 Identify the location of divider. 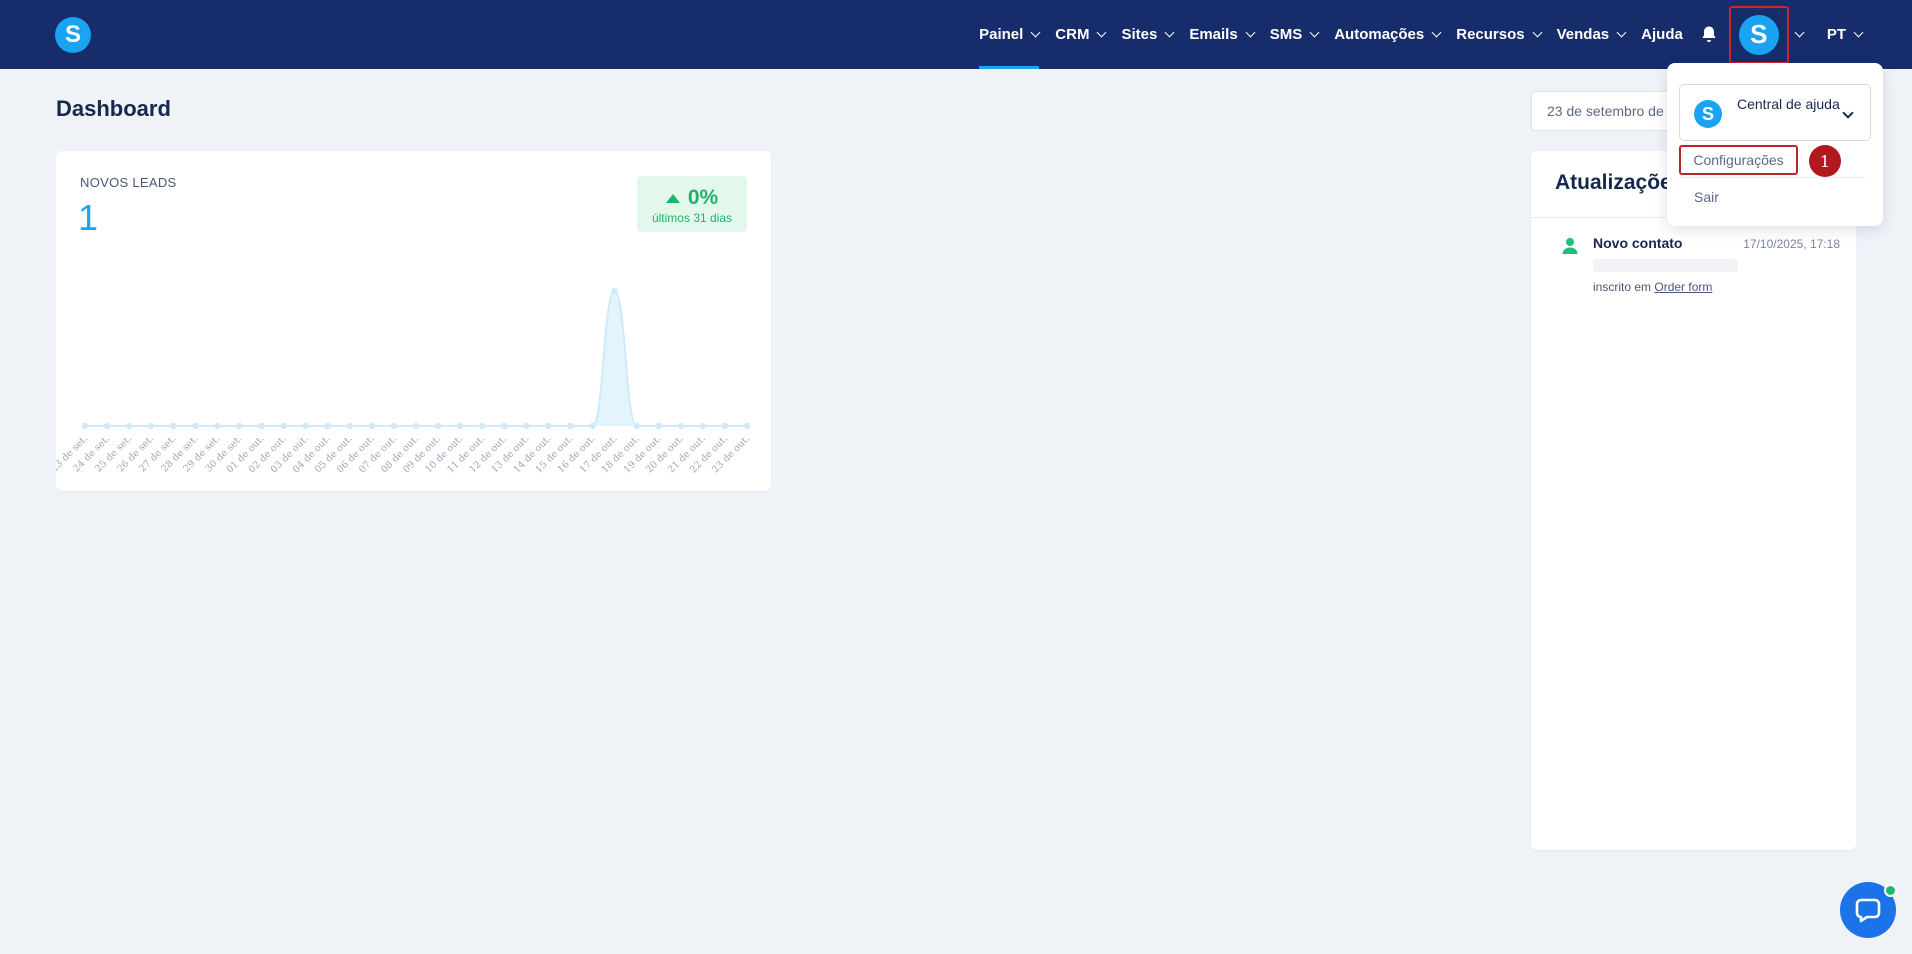
(1772, 177).